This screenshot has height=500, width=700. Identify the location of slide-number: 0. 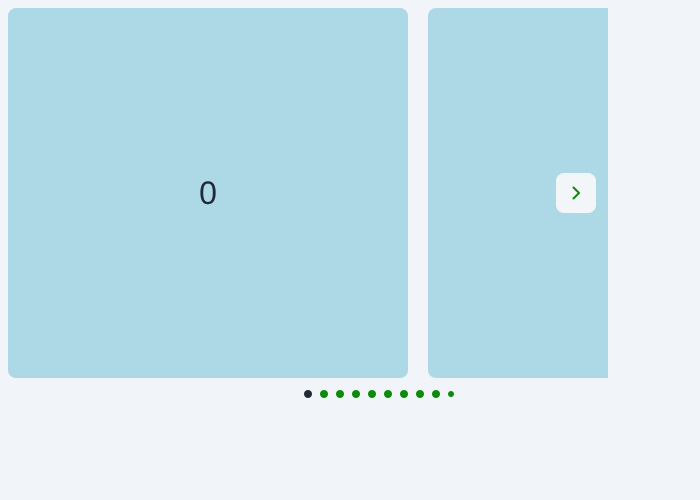
(208, 193).